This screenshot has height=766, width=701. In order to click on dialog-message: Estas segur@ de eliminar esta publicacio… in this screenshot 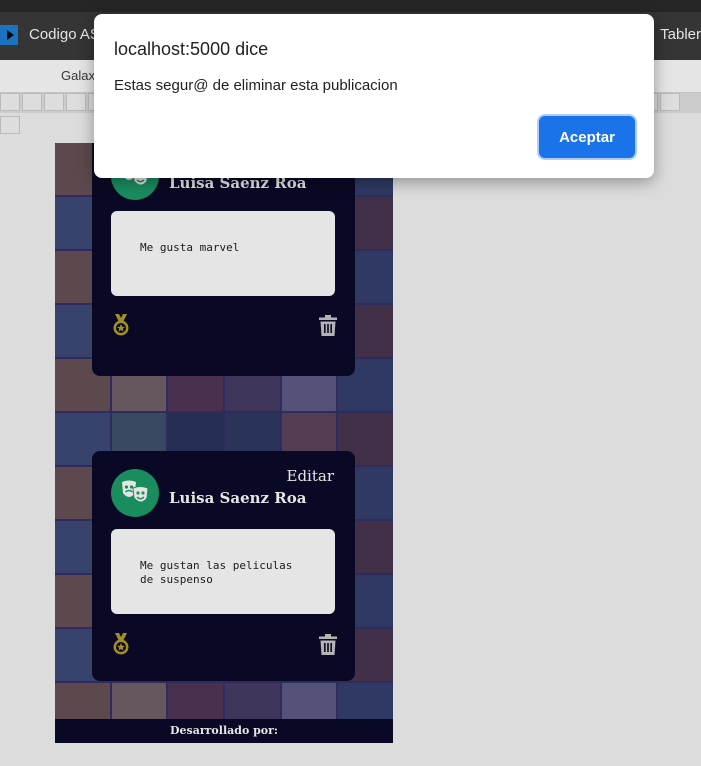, I will do `click(256, 85)`.